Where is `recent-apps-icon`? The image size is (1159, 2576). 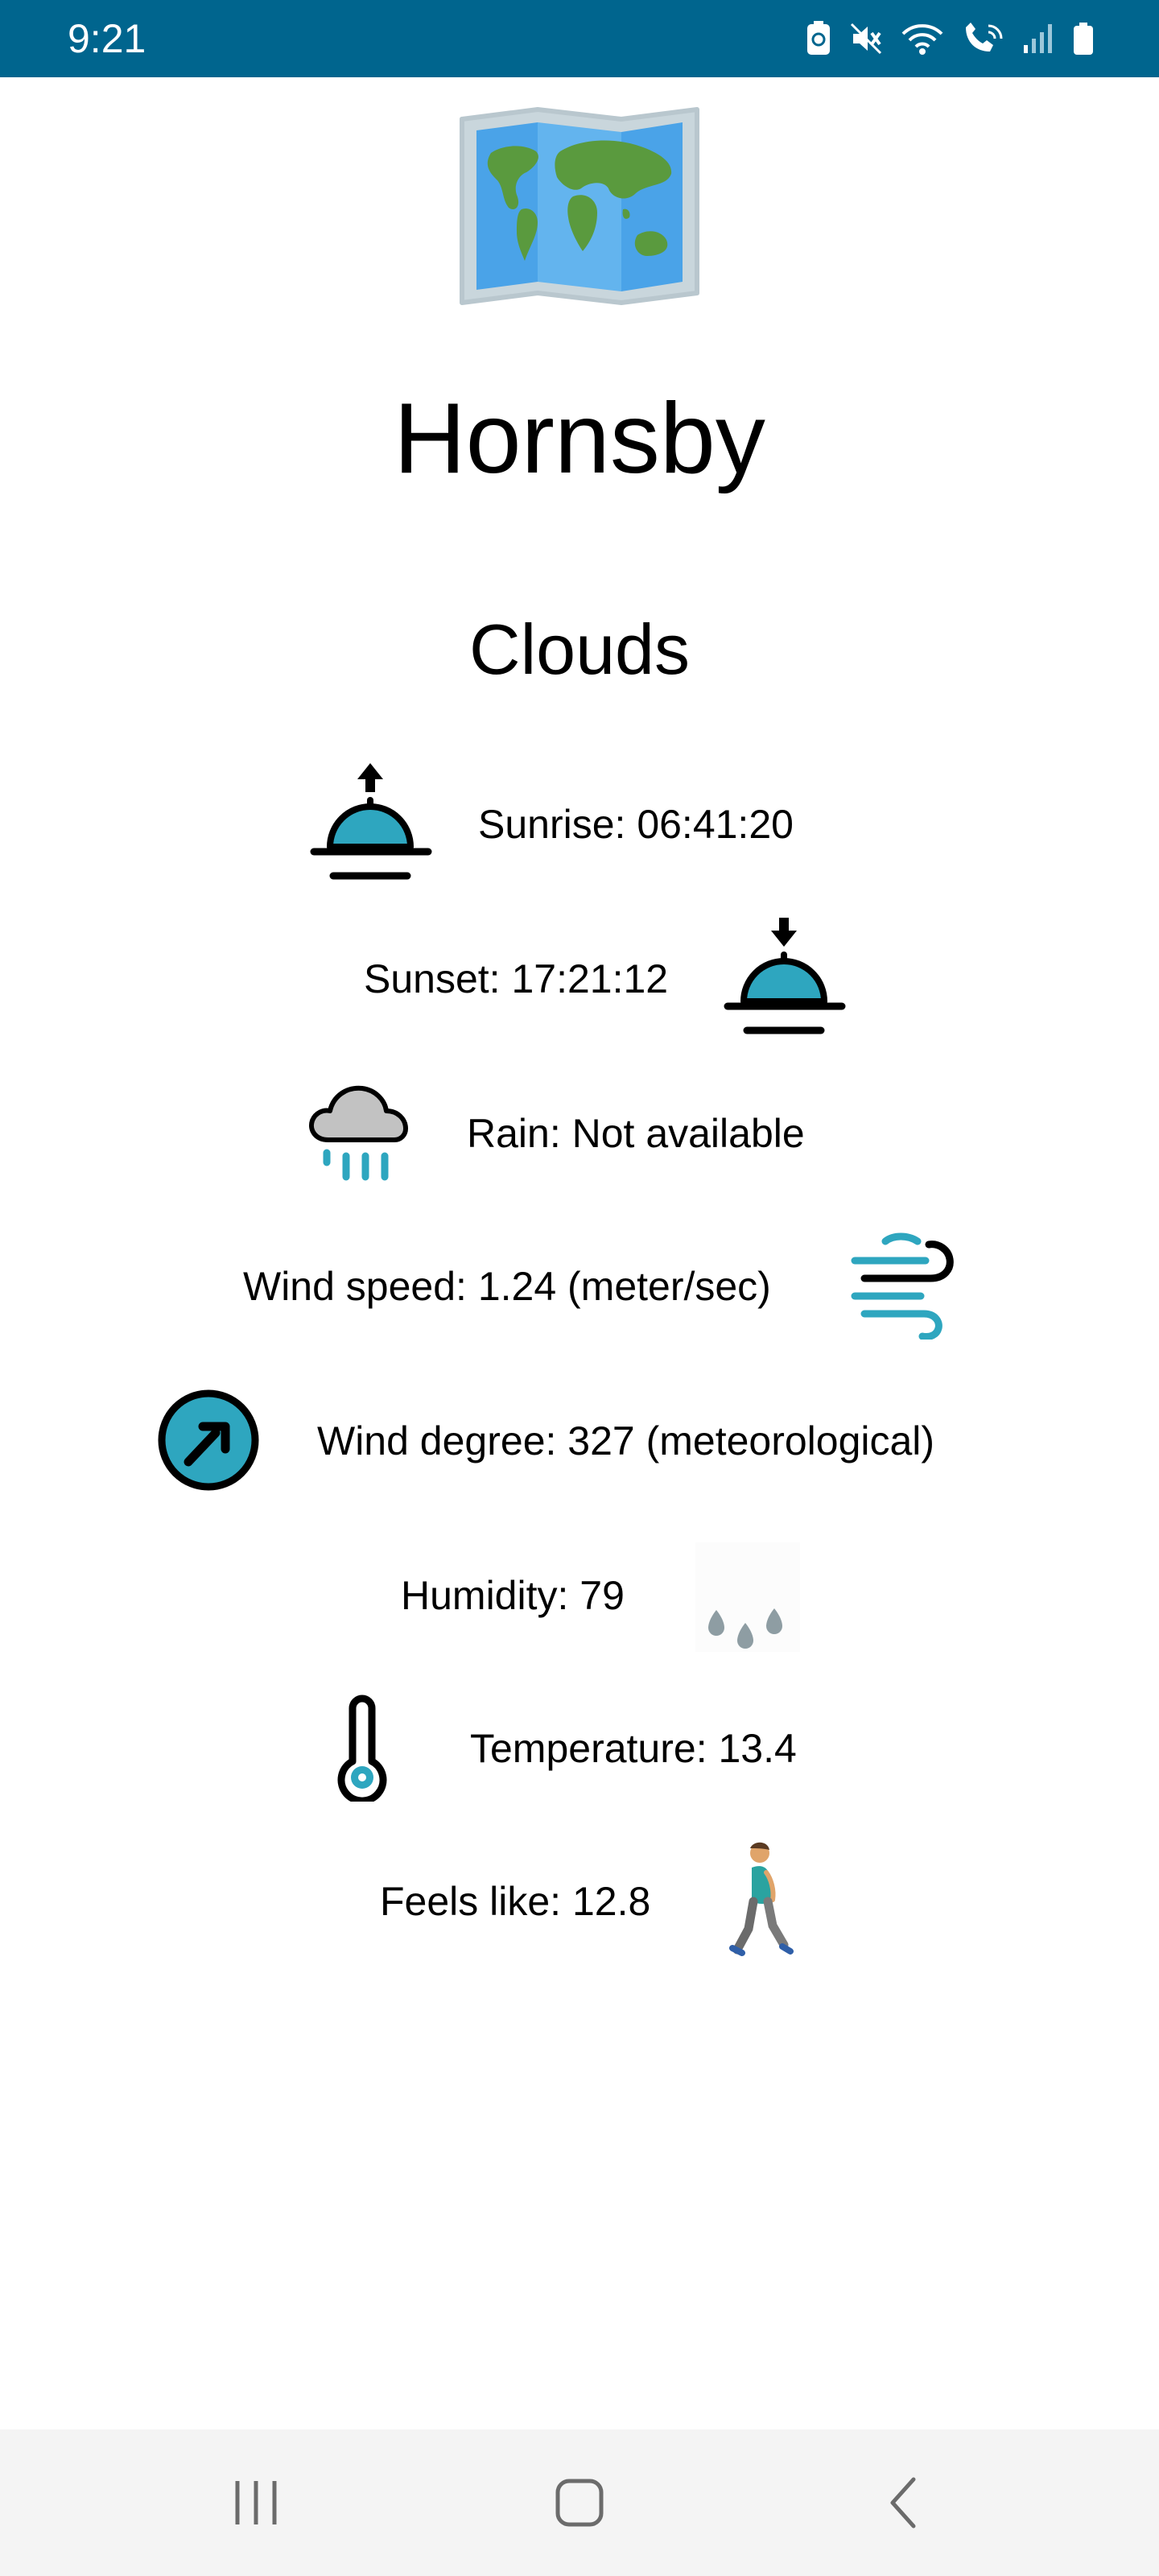 recent-apps-icon is located at coordinates (256, 2502).